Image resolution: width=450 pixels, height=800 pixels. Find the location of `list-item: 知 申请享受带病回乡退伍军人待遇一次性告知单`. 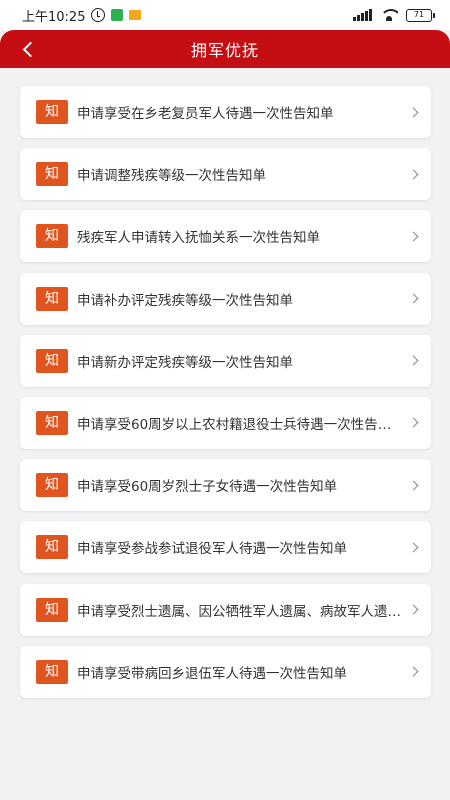

list-item: 知 申请享受带病回乡退伍军人待遇一次性告知单 is located at coordinates (225, 671).